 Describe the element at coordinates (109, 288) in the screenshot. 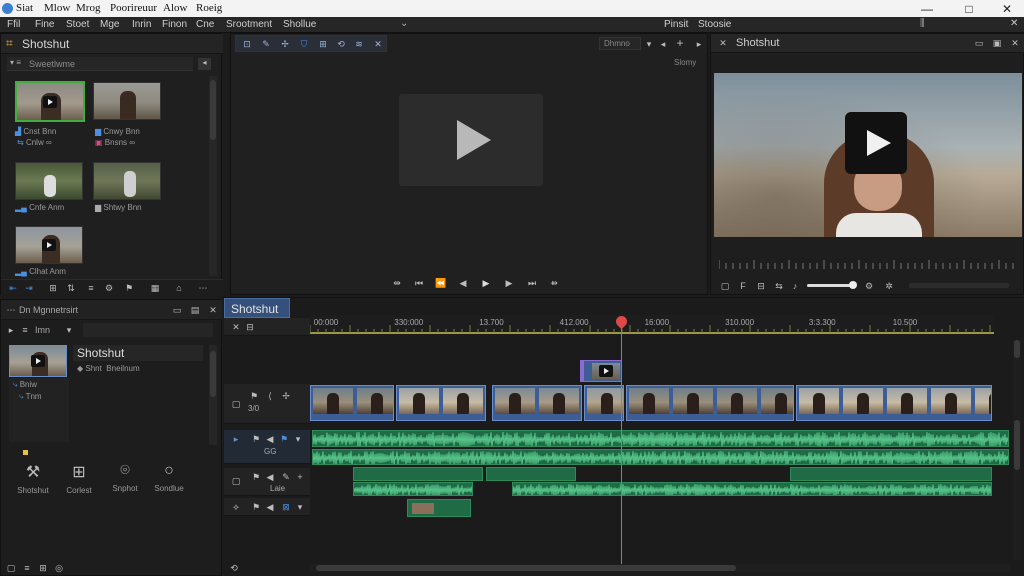

I see `settings-icon: ⚙` at that location.